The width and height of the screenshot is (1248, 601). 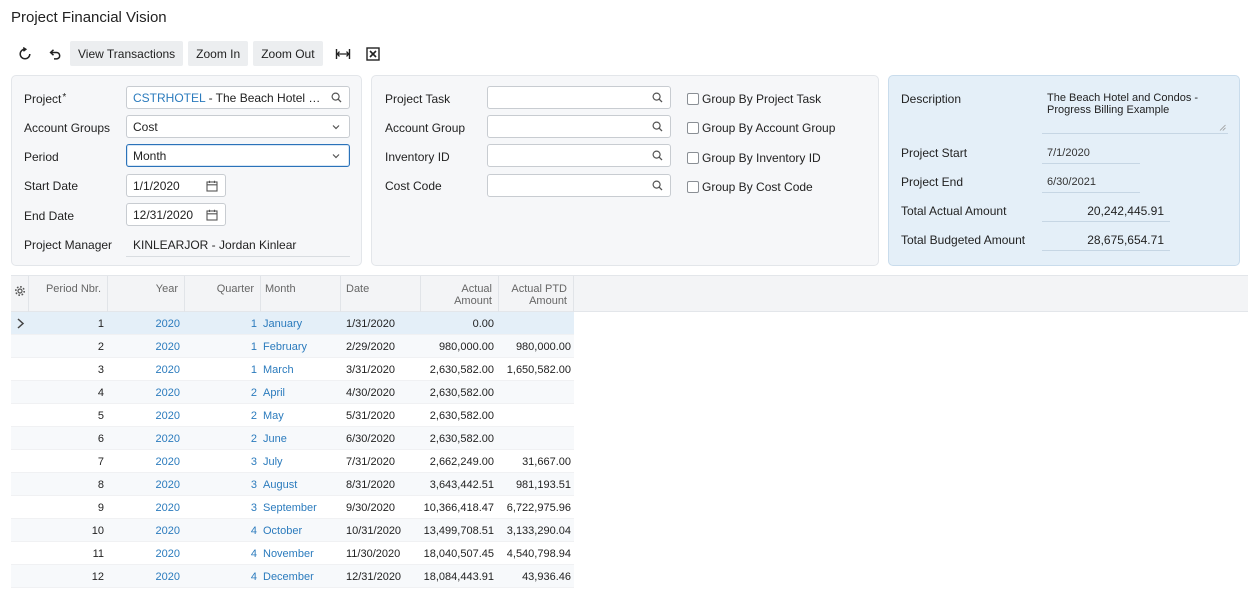 I want to click on col-year: Year, so click(x=146, y=294).